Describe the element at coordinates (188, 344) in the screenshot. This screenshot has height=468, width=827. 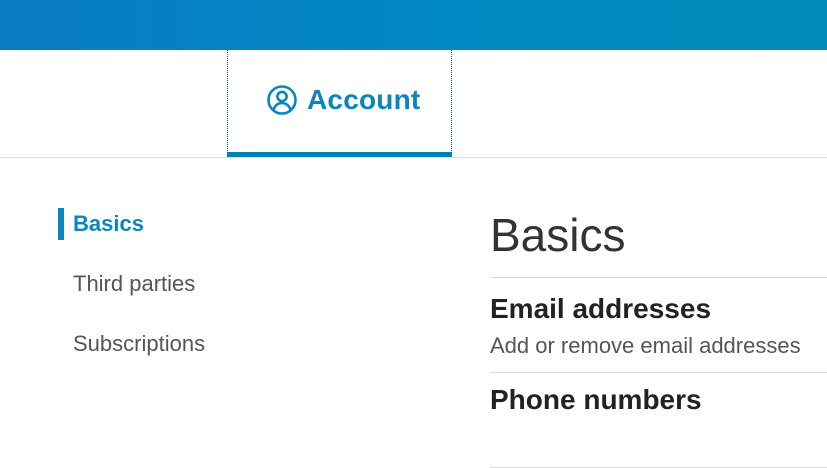
I see `sidebar-item-subscriptions: Subscriptions` at that location.